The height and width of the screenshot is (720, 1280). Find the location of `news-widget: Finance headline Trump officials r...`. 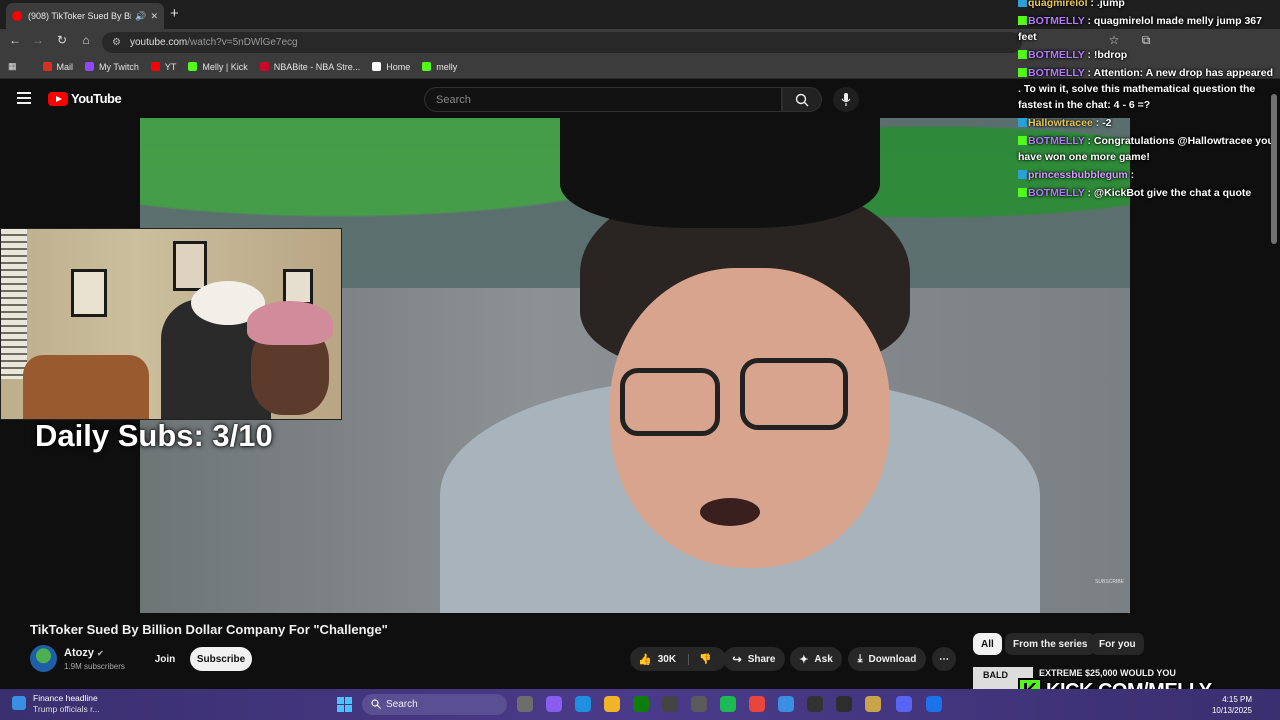

news-widget: Finance headline Trump officials r... is located at coordinates (56, 704).